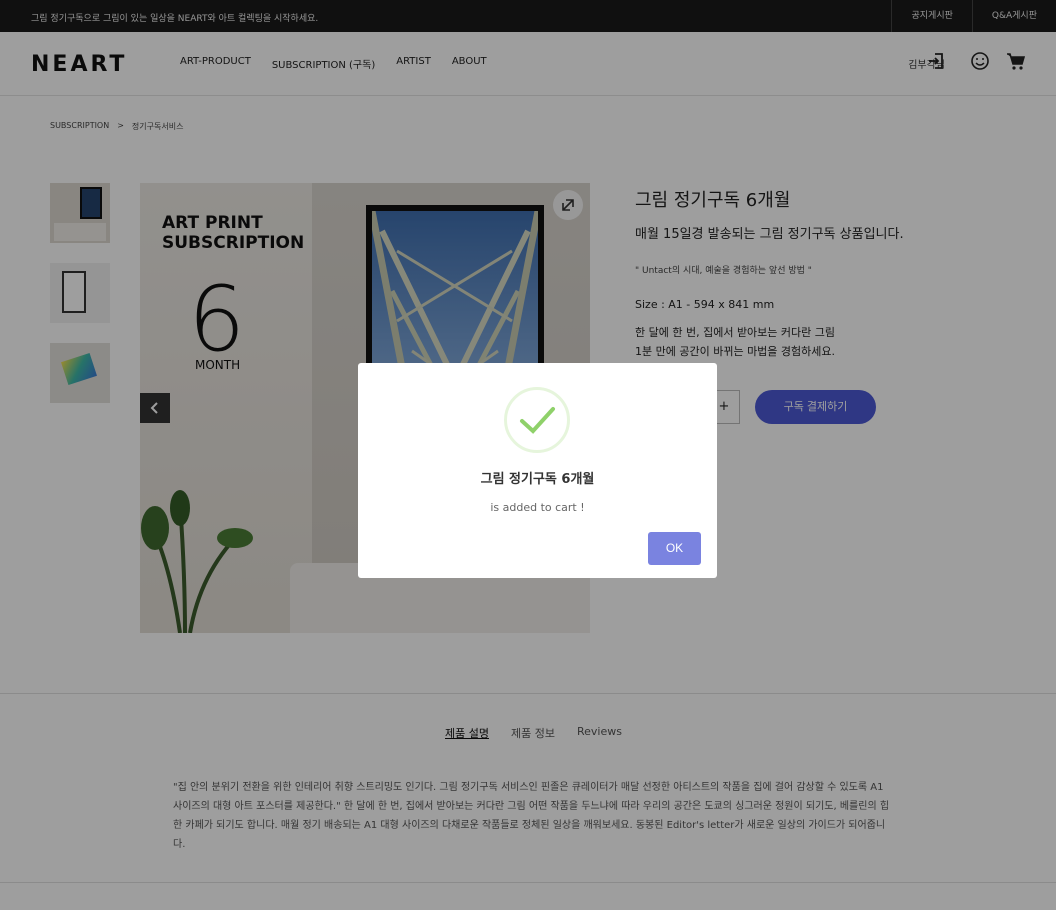 The image size is (1056, 910). I want to click on success-check-circle, so click(537, 420).